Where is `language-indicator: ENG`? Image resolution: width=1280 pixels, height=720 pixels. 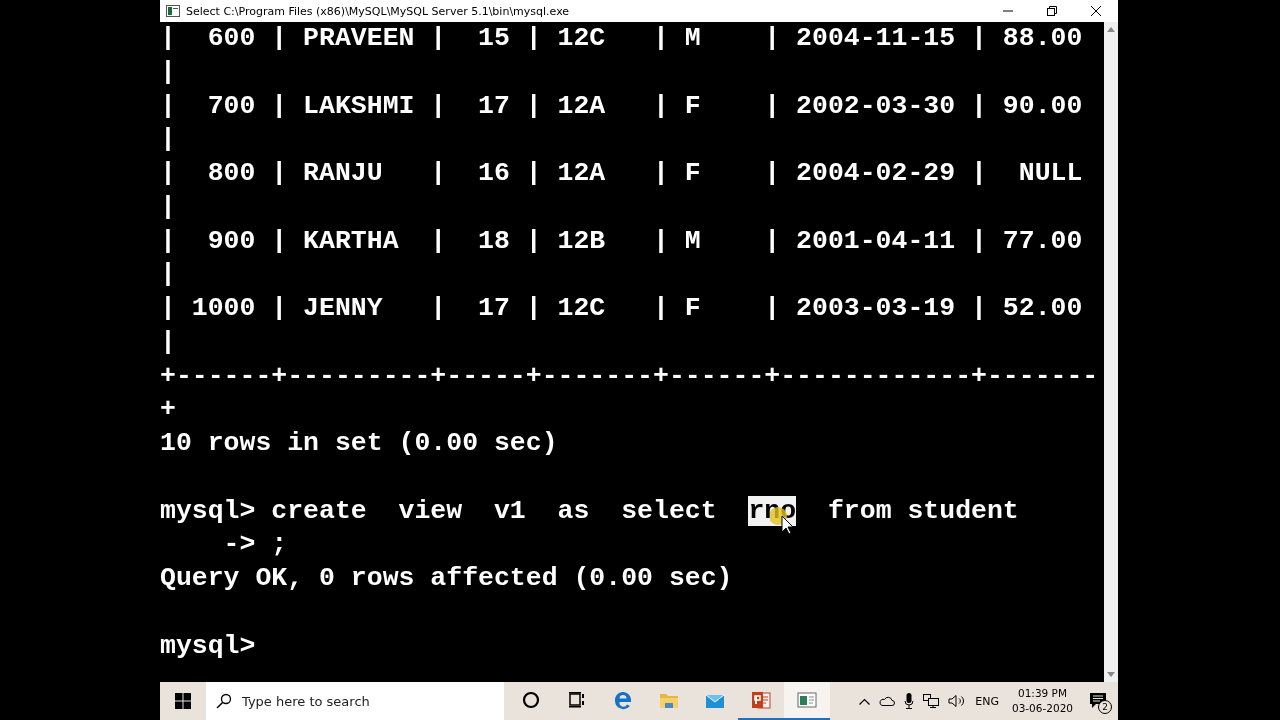
language-indicator: ENG is located at coordinates (987, 701).